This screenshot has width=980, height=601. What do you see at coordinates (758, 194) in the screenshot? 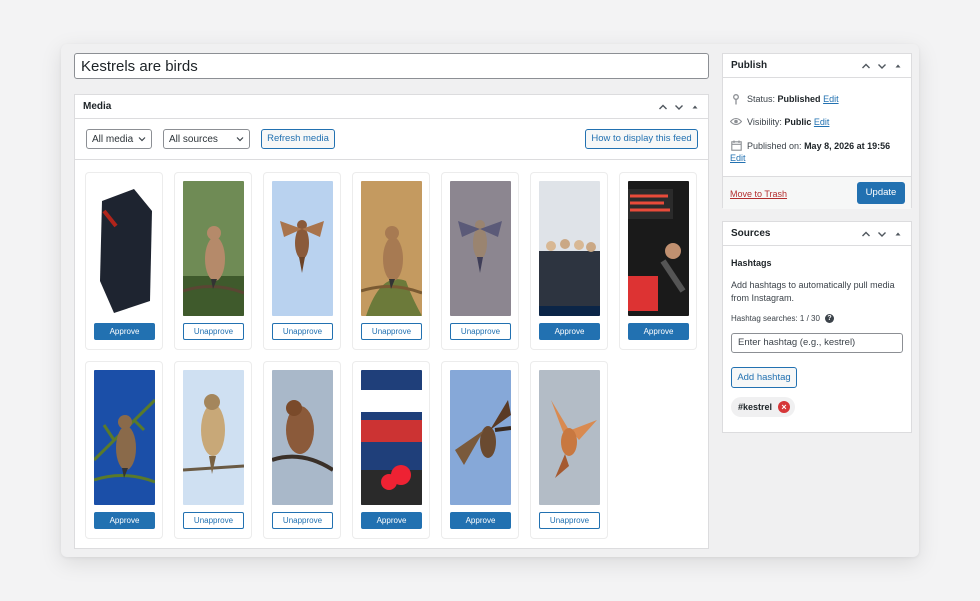
I see `move-to-trash-link: Move to Trash` at bounding box center [758, 194].